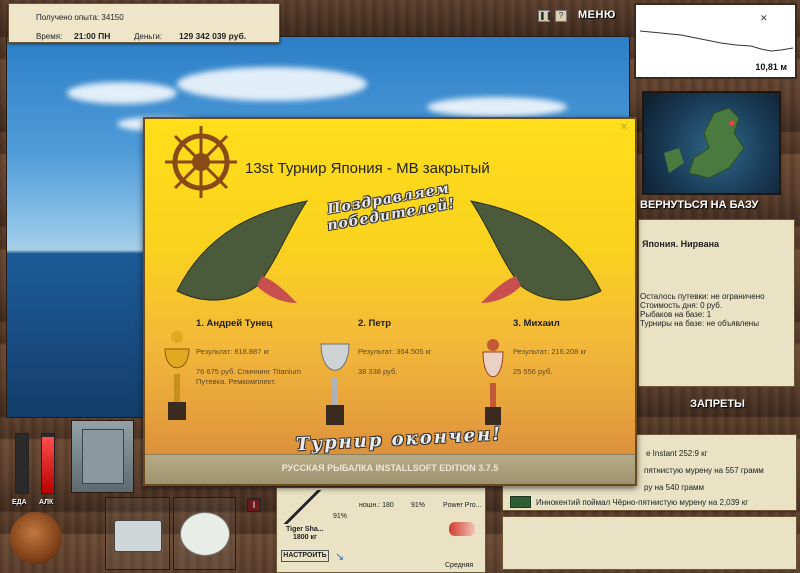 The image size is (800, 573). I want to click on silver-trophy-icon, so click(335, 384).